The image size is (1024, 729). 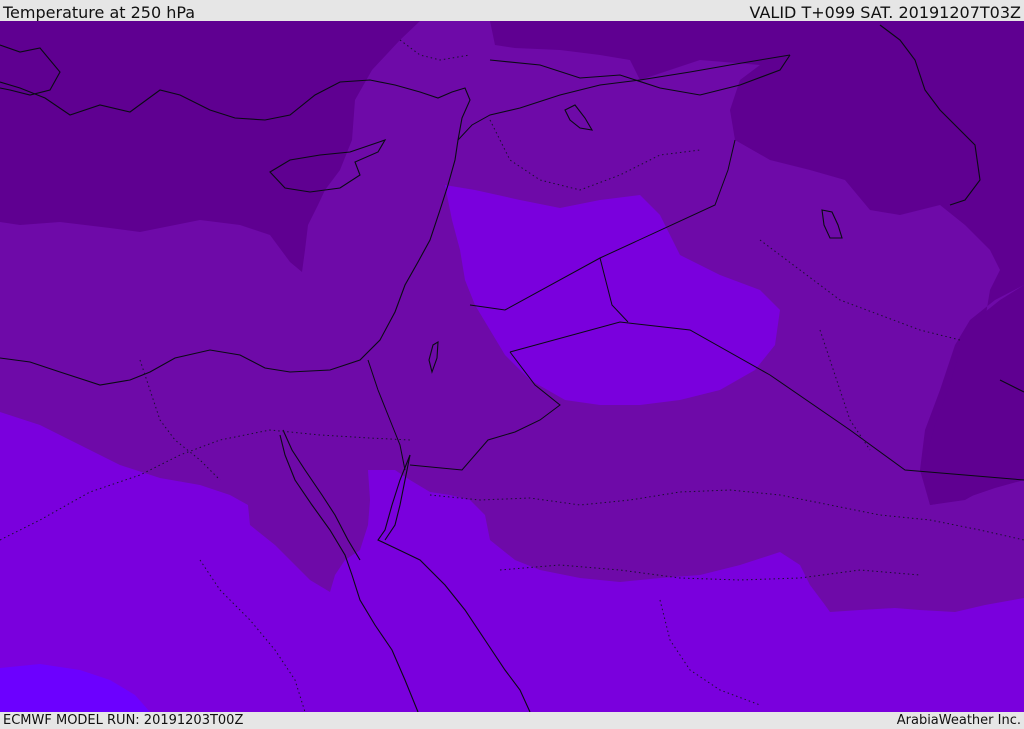 I want to click on model-run-label: ECMWF MODEL RUN: 20191203T00Z, so click(x=123, y=720).